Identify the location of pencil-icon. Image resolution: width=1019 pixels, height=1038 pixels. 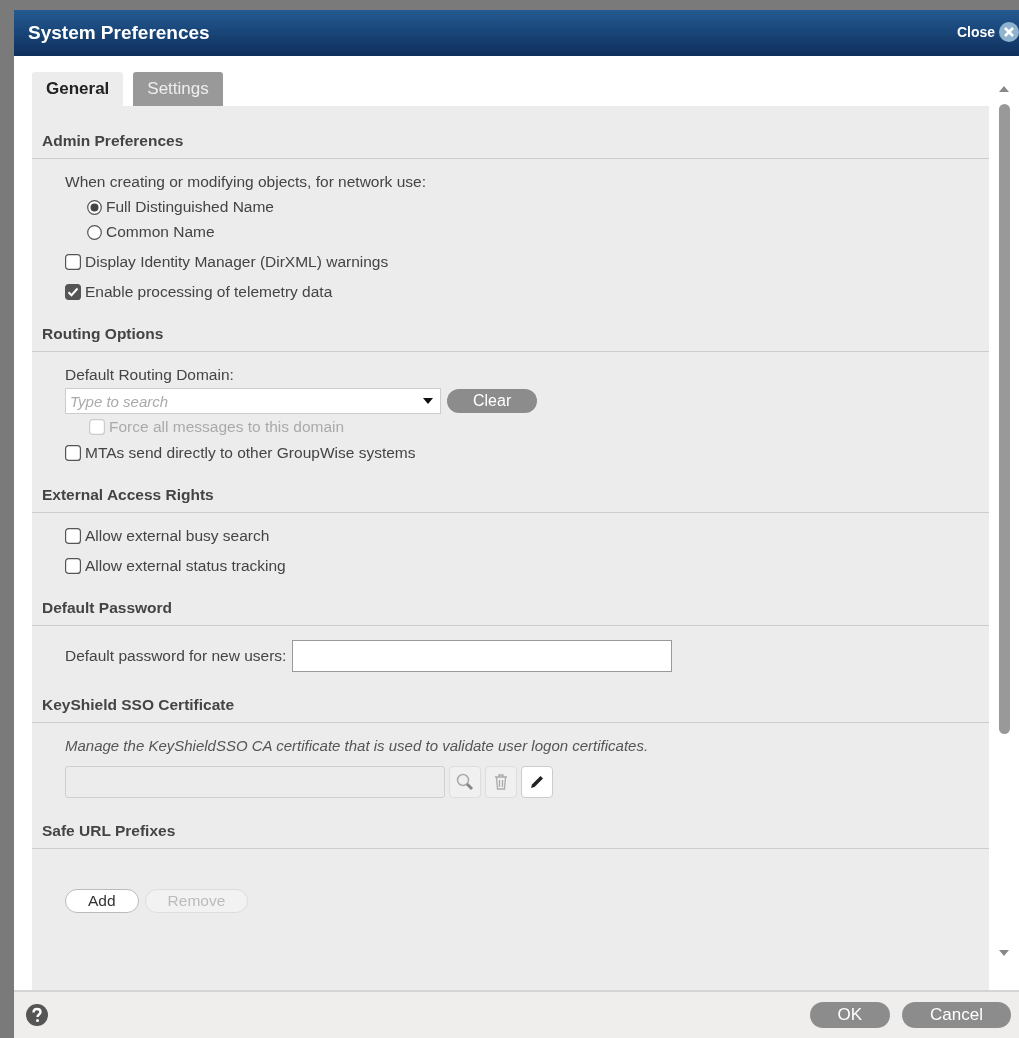
(537, 782).